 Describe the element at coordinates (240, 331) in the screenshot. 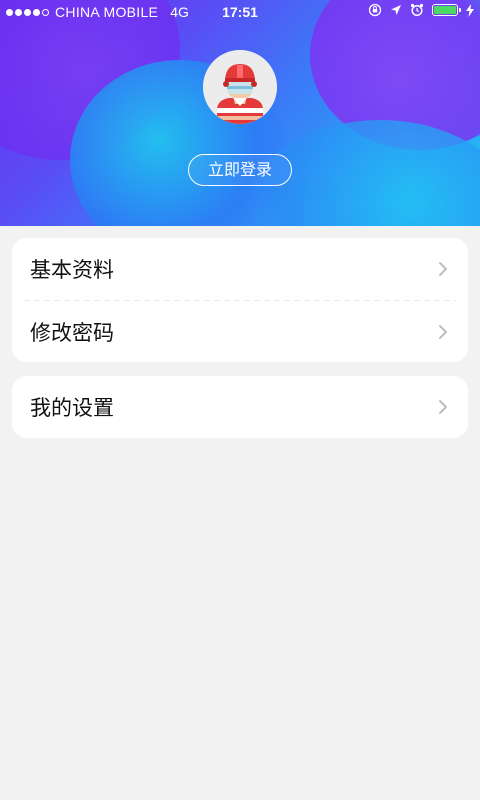

I see `menu-item-change-password: 修改密码` at that location.